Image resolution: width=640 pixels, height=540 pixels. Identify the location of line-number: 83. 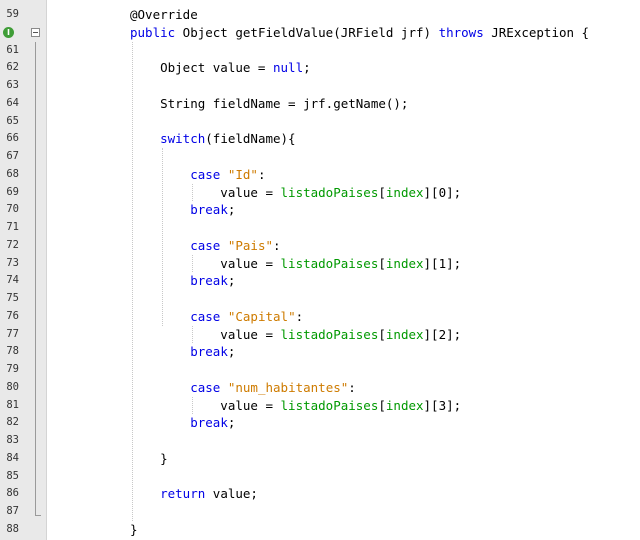
(12, 440).